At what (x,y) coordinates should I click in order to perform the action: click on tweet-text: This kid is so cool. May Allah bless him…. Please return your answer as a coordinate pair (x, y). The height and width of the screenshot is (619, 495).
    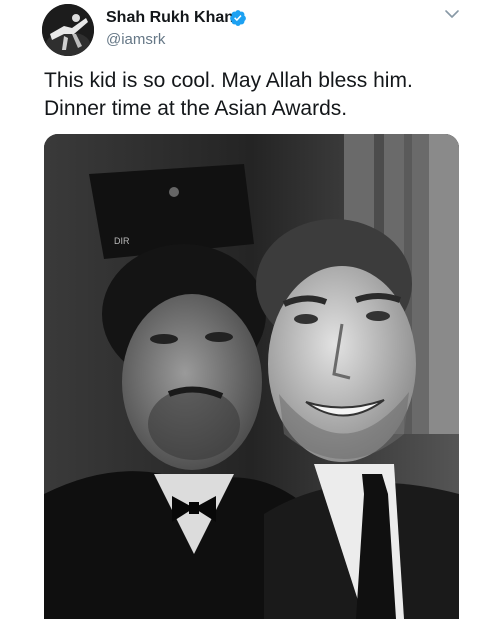
    Looking at the image, I should click on (254, 95).